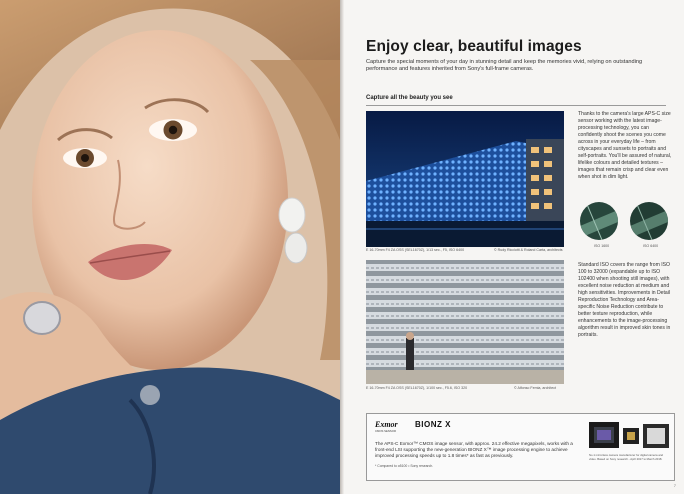 The image size is (684, 494). What do you see at coordinates (433, 424) in the screenshot?
I see `bionz-logo: BIONZ X` at bounding box center [433, 424].